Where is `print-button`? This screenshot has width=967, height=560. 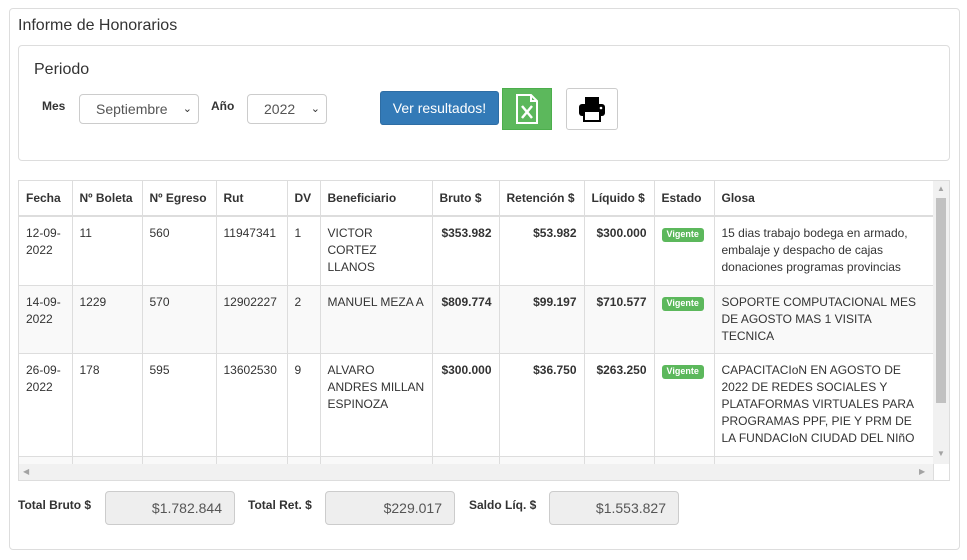
print-button is located at coordinates (592, 109).